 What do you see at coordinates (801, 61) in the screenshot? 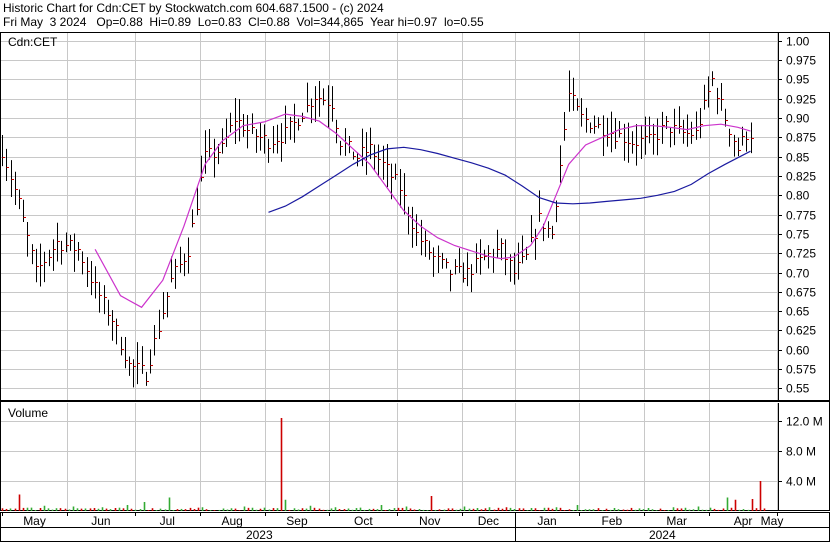
I see `y-tick-label: 0.975` at bounding box center [801, 61].